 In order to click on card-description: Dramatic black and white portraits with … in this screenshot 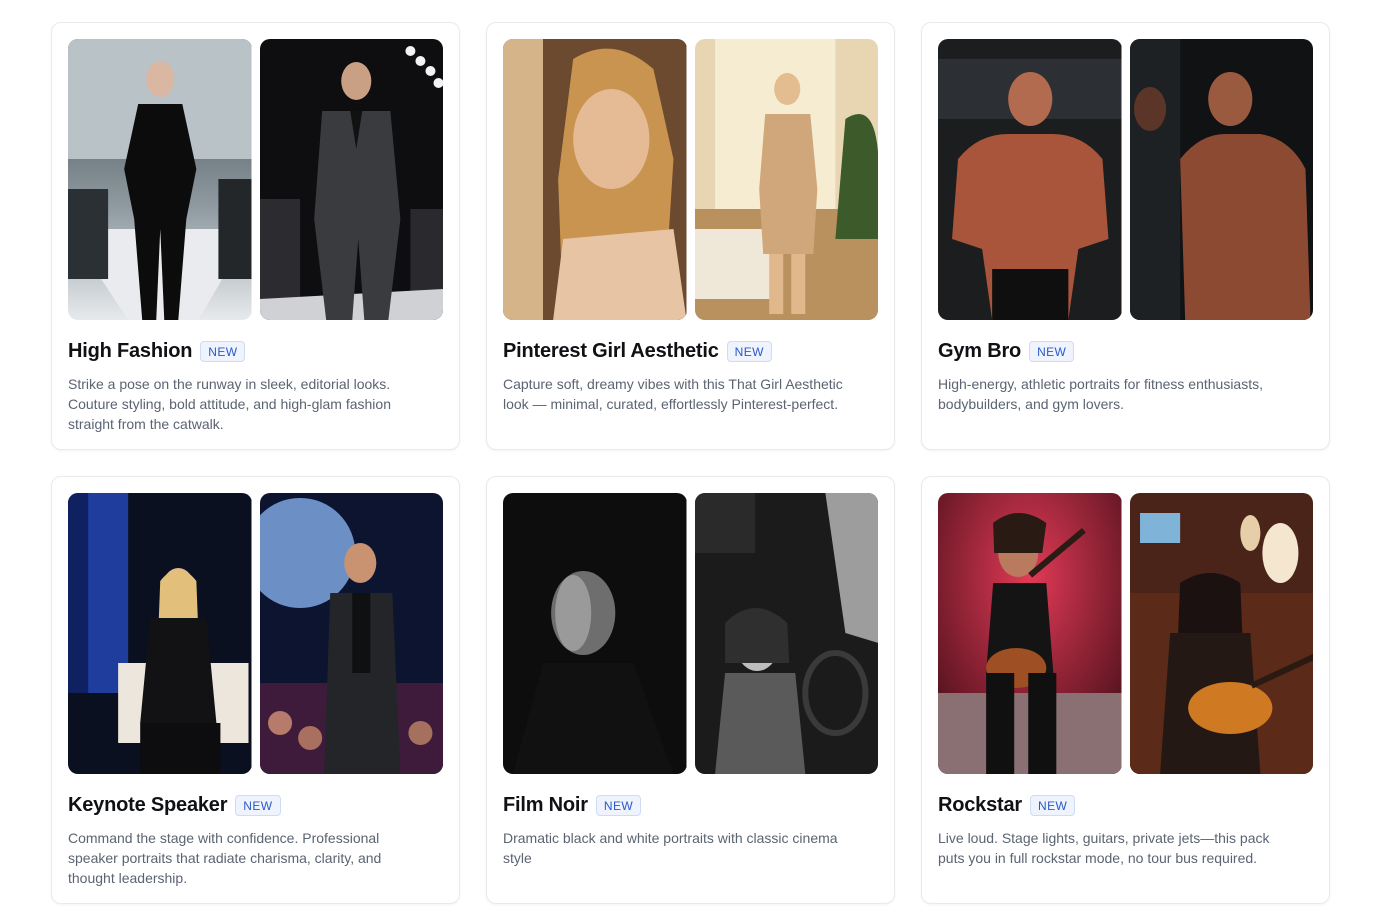, I will do `click(670, 848)`.